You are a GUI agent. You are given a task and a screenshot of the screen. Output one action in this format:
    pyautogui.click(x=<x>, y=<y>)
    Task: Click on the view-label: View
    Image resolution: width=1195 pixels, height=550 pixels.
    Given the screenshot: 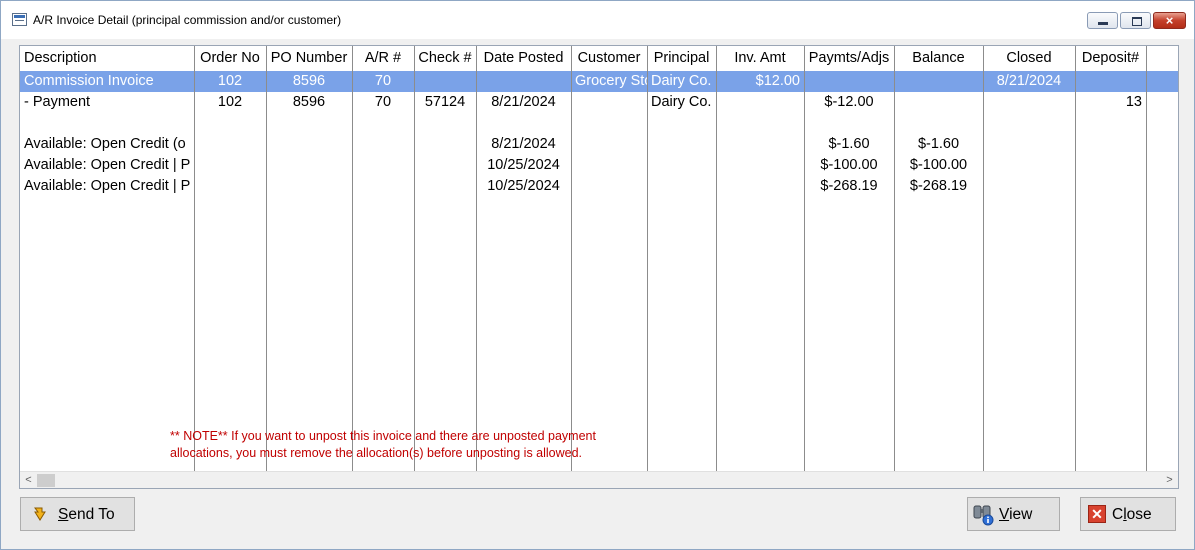 What is the action you would take?
    pyautogui.click(x=1016, y=514)
    